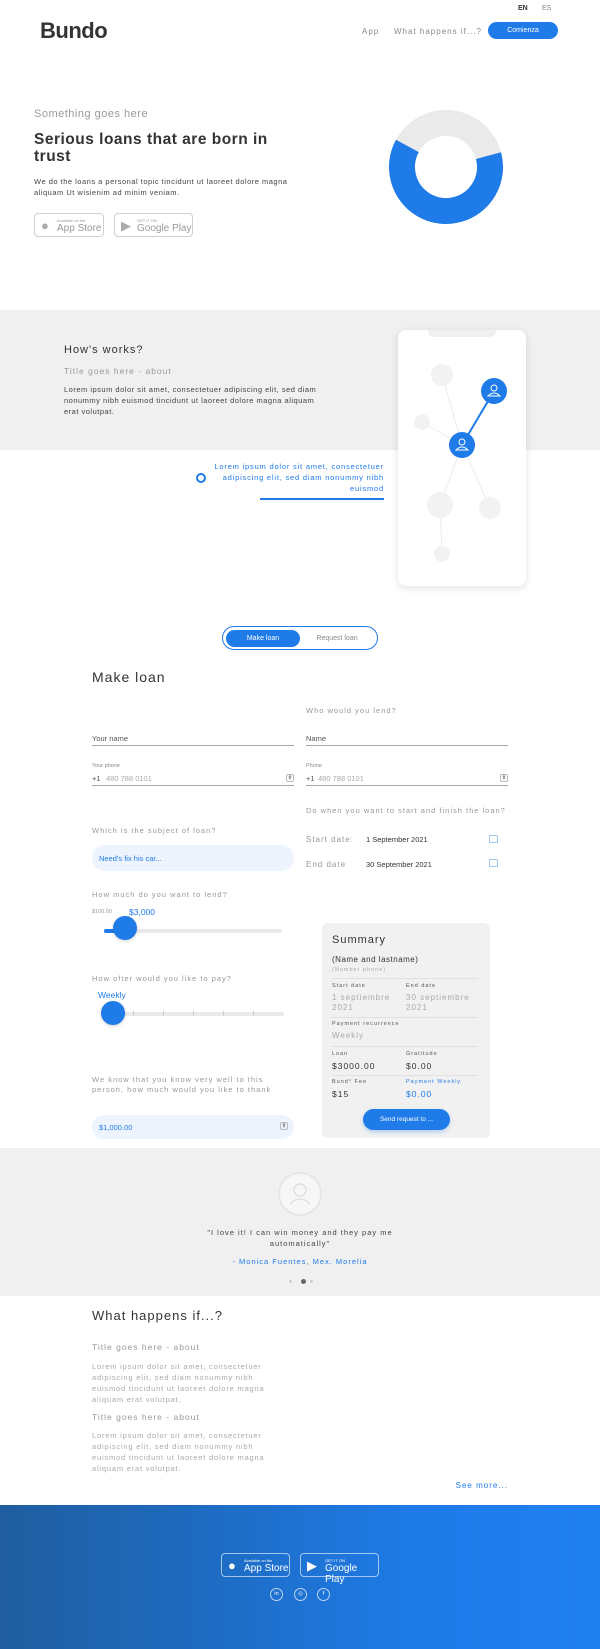  I want to click on how-works-title: How's works?, so click(104, 350).